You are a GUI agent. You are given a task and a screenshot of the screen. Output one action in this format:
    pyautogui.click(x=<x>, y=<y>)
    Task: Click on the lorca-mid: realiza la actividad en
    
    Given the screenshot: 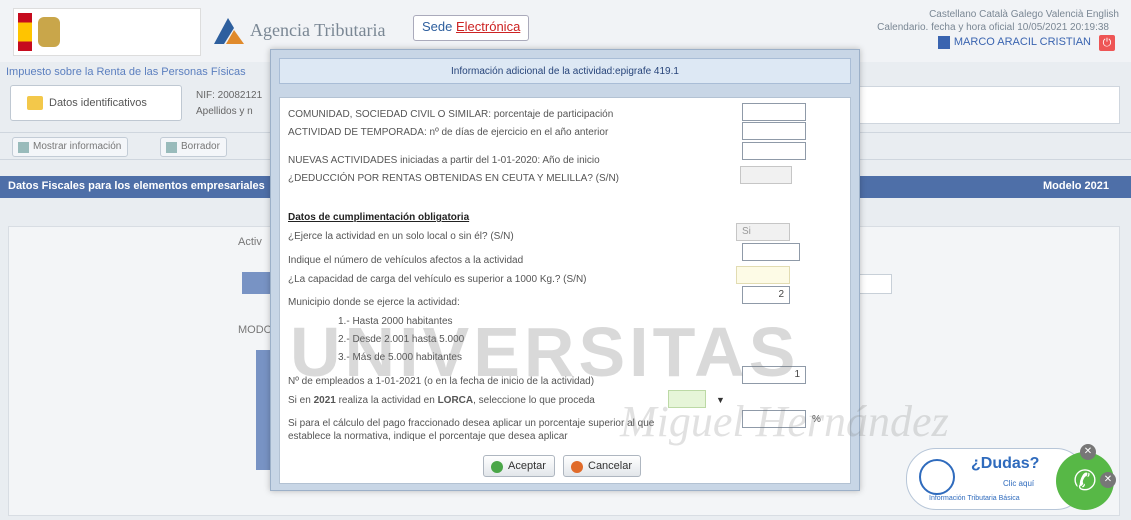 What is the action you would take?
    pyautogui.click(x=386, y=400)
    